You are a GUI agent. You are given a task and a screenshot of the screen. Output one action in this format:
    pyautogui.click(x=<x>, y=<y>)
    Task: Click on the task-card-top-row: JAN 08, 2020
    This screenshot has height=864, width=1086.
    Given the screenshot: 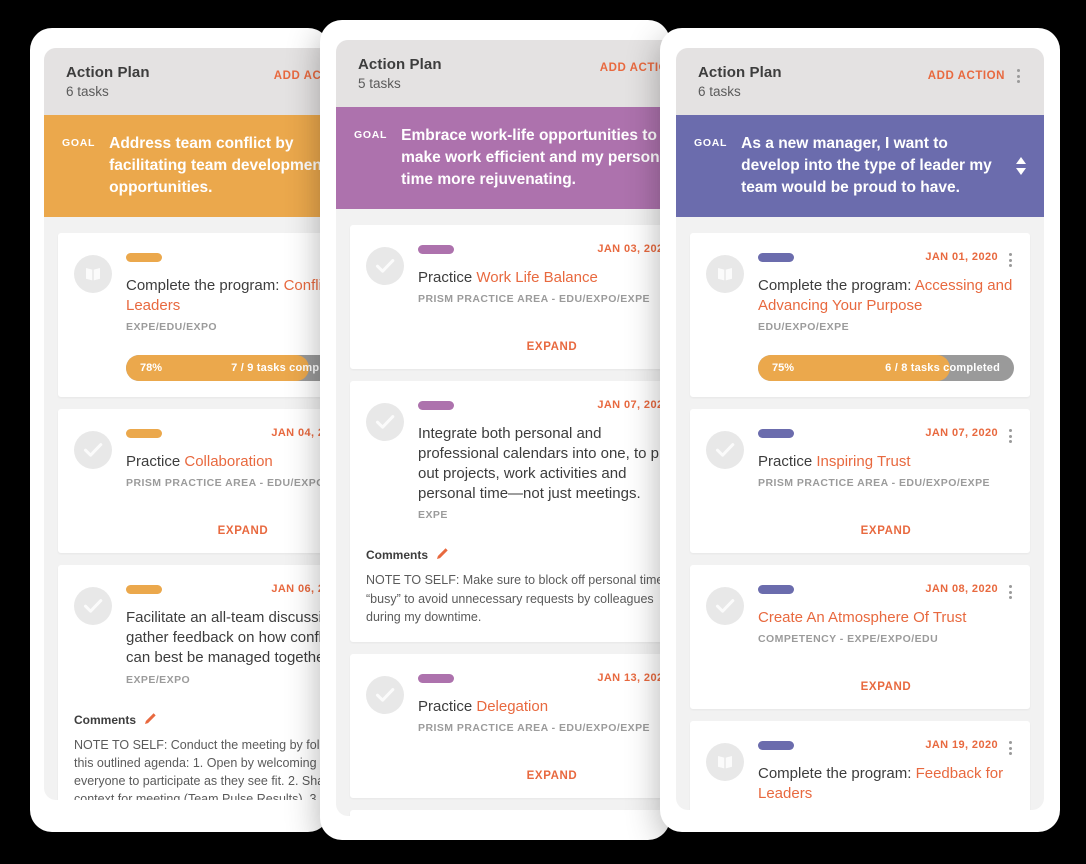 What is the action you would take?
    pyautogui.click(x=886, y=592)
    